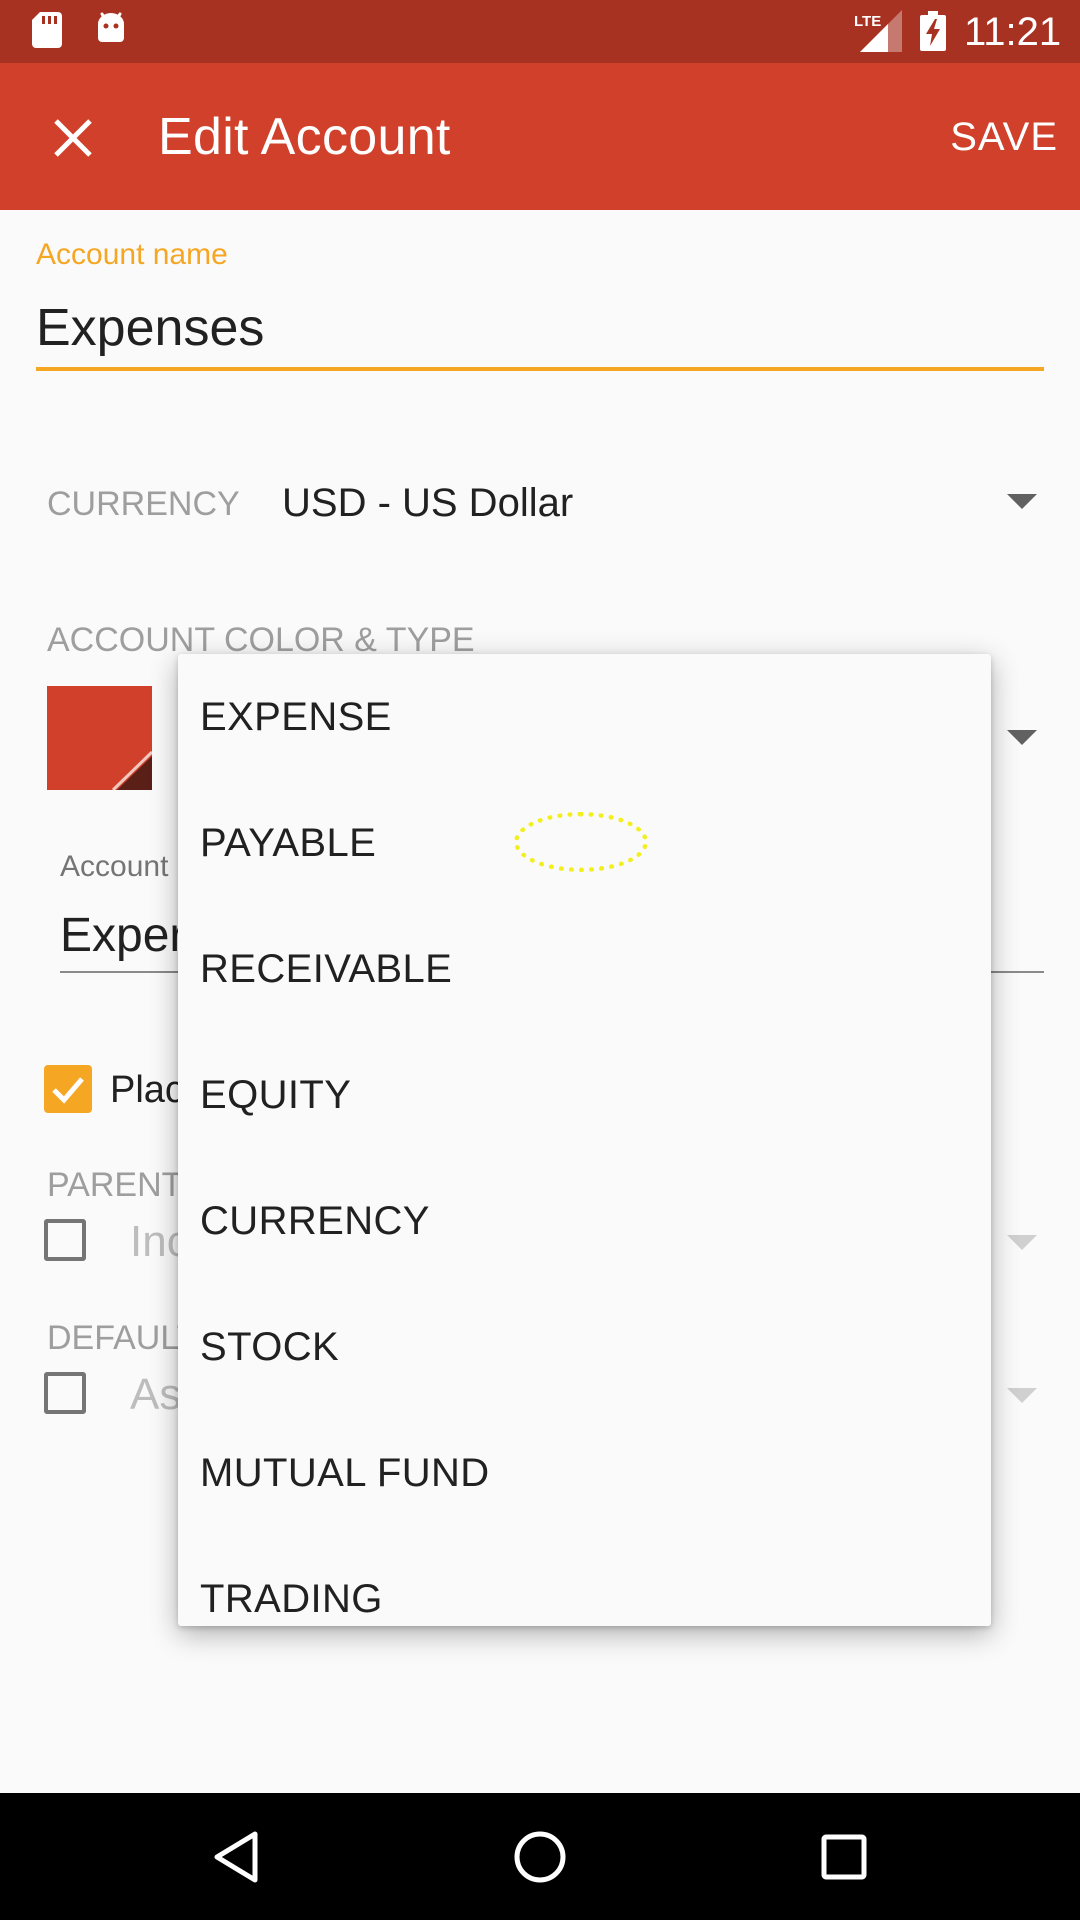 The image size is (1080, 1920). What do you see at coordinates (304, 137) in the screenshot?
I see `page-title: Edit Account` at bounding box center [304, 137].